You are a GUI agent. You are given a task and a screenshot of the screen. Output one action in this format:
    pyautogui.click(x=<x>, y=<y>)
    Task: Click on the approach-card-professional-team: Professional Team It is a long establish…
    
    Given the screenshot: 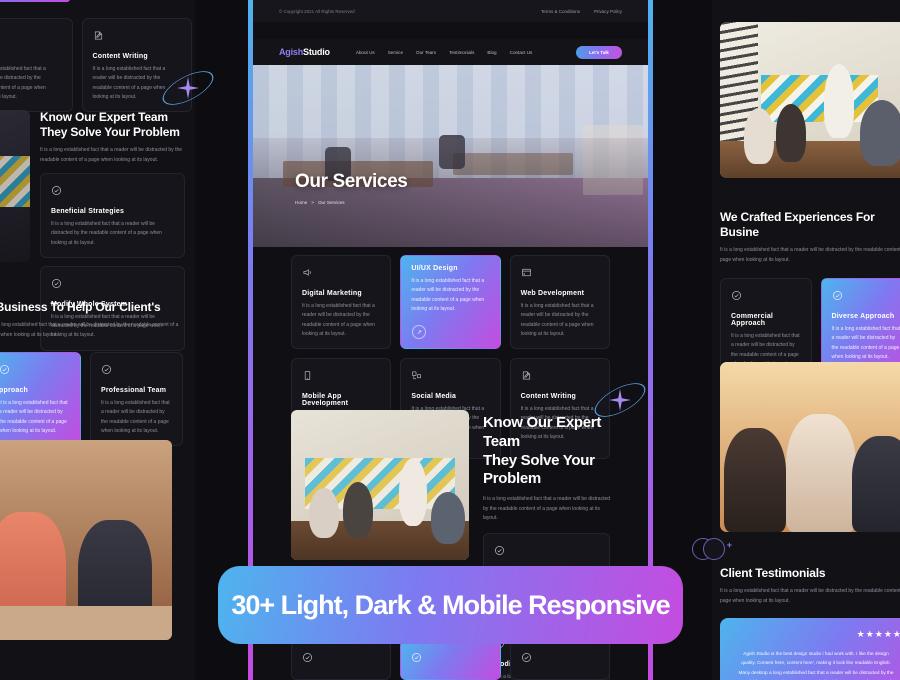 What is the action you would take?
    pyautogui.click(x=136, y=399)
    